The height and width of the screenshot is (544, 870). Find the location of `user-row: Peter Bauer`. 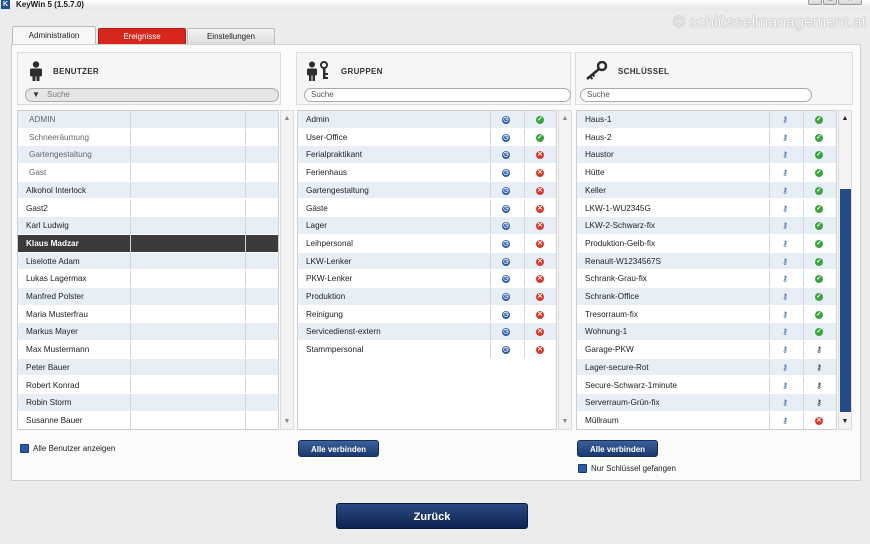

user-row: Peter Bauer is located at coordinates (148, 367).